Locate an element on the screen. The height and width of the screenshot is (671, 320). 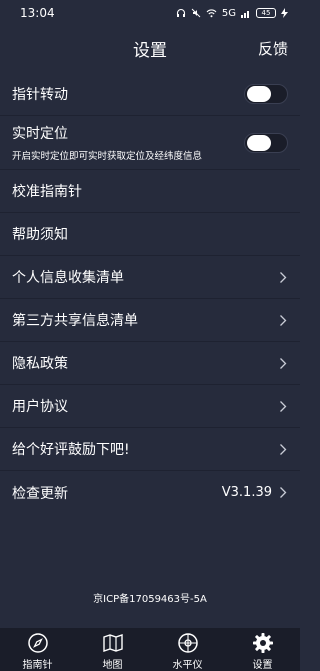
headphones-icon is located at coordinates (181, 13).